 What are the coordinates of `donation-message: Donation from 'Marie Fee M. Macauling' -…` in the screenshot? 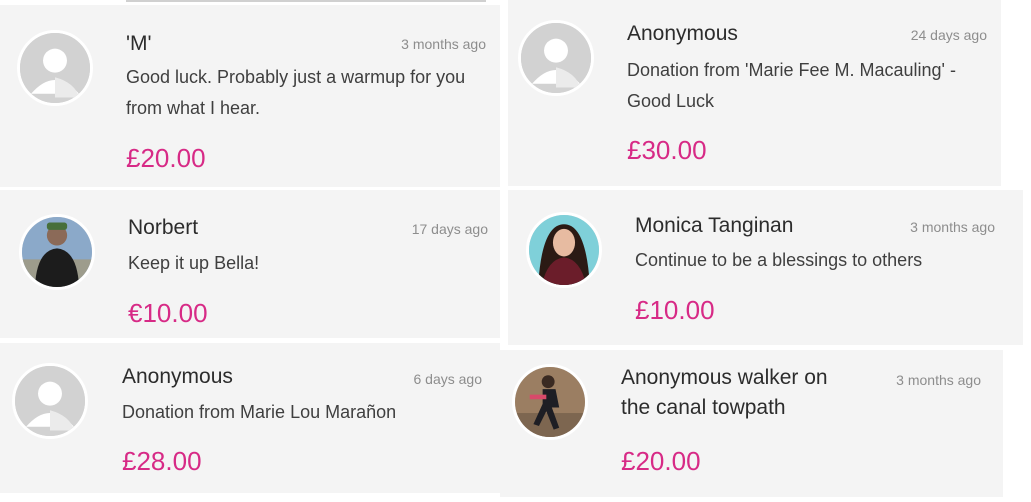 It's located at (791, 85).